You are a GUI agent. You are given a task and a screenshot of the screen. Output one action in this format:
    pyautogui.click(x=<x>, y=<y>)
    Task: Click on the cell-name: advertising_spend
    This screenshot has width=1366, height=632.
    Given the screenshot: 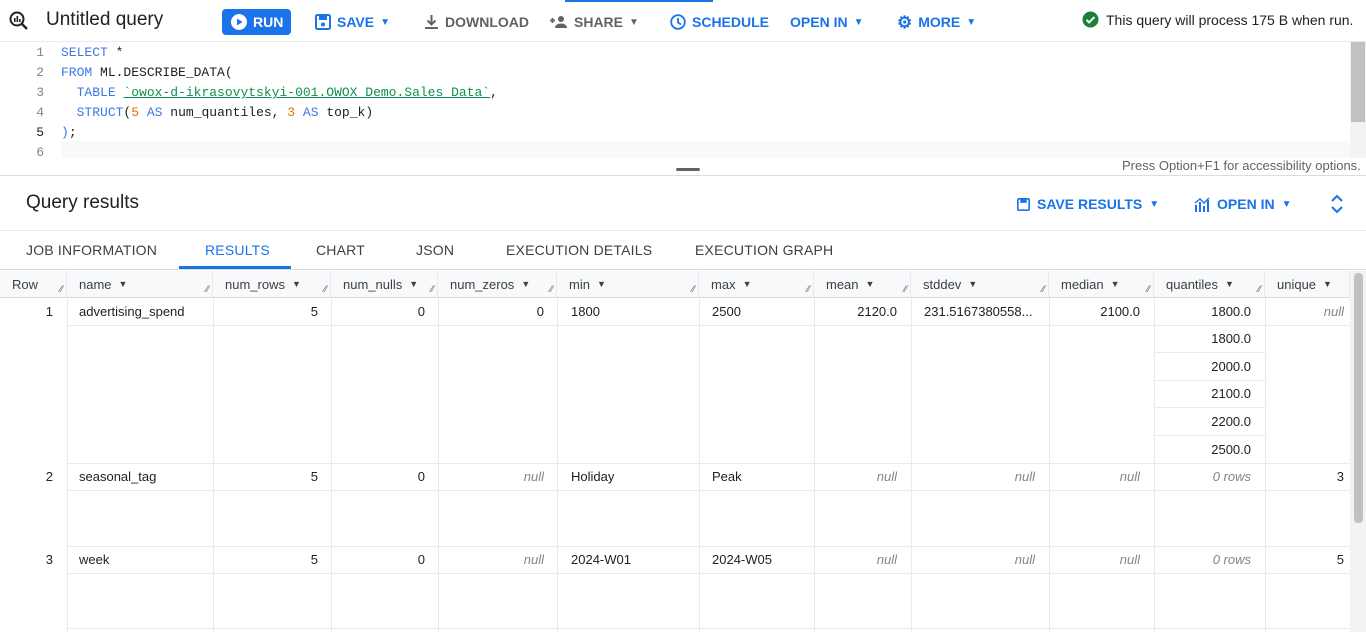 What is the action you would take?
    pyautogui.click(x=144, y=311)
    